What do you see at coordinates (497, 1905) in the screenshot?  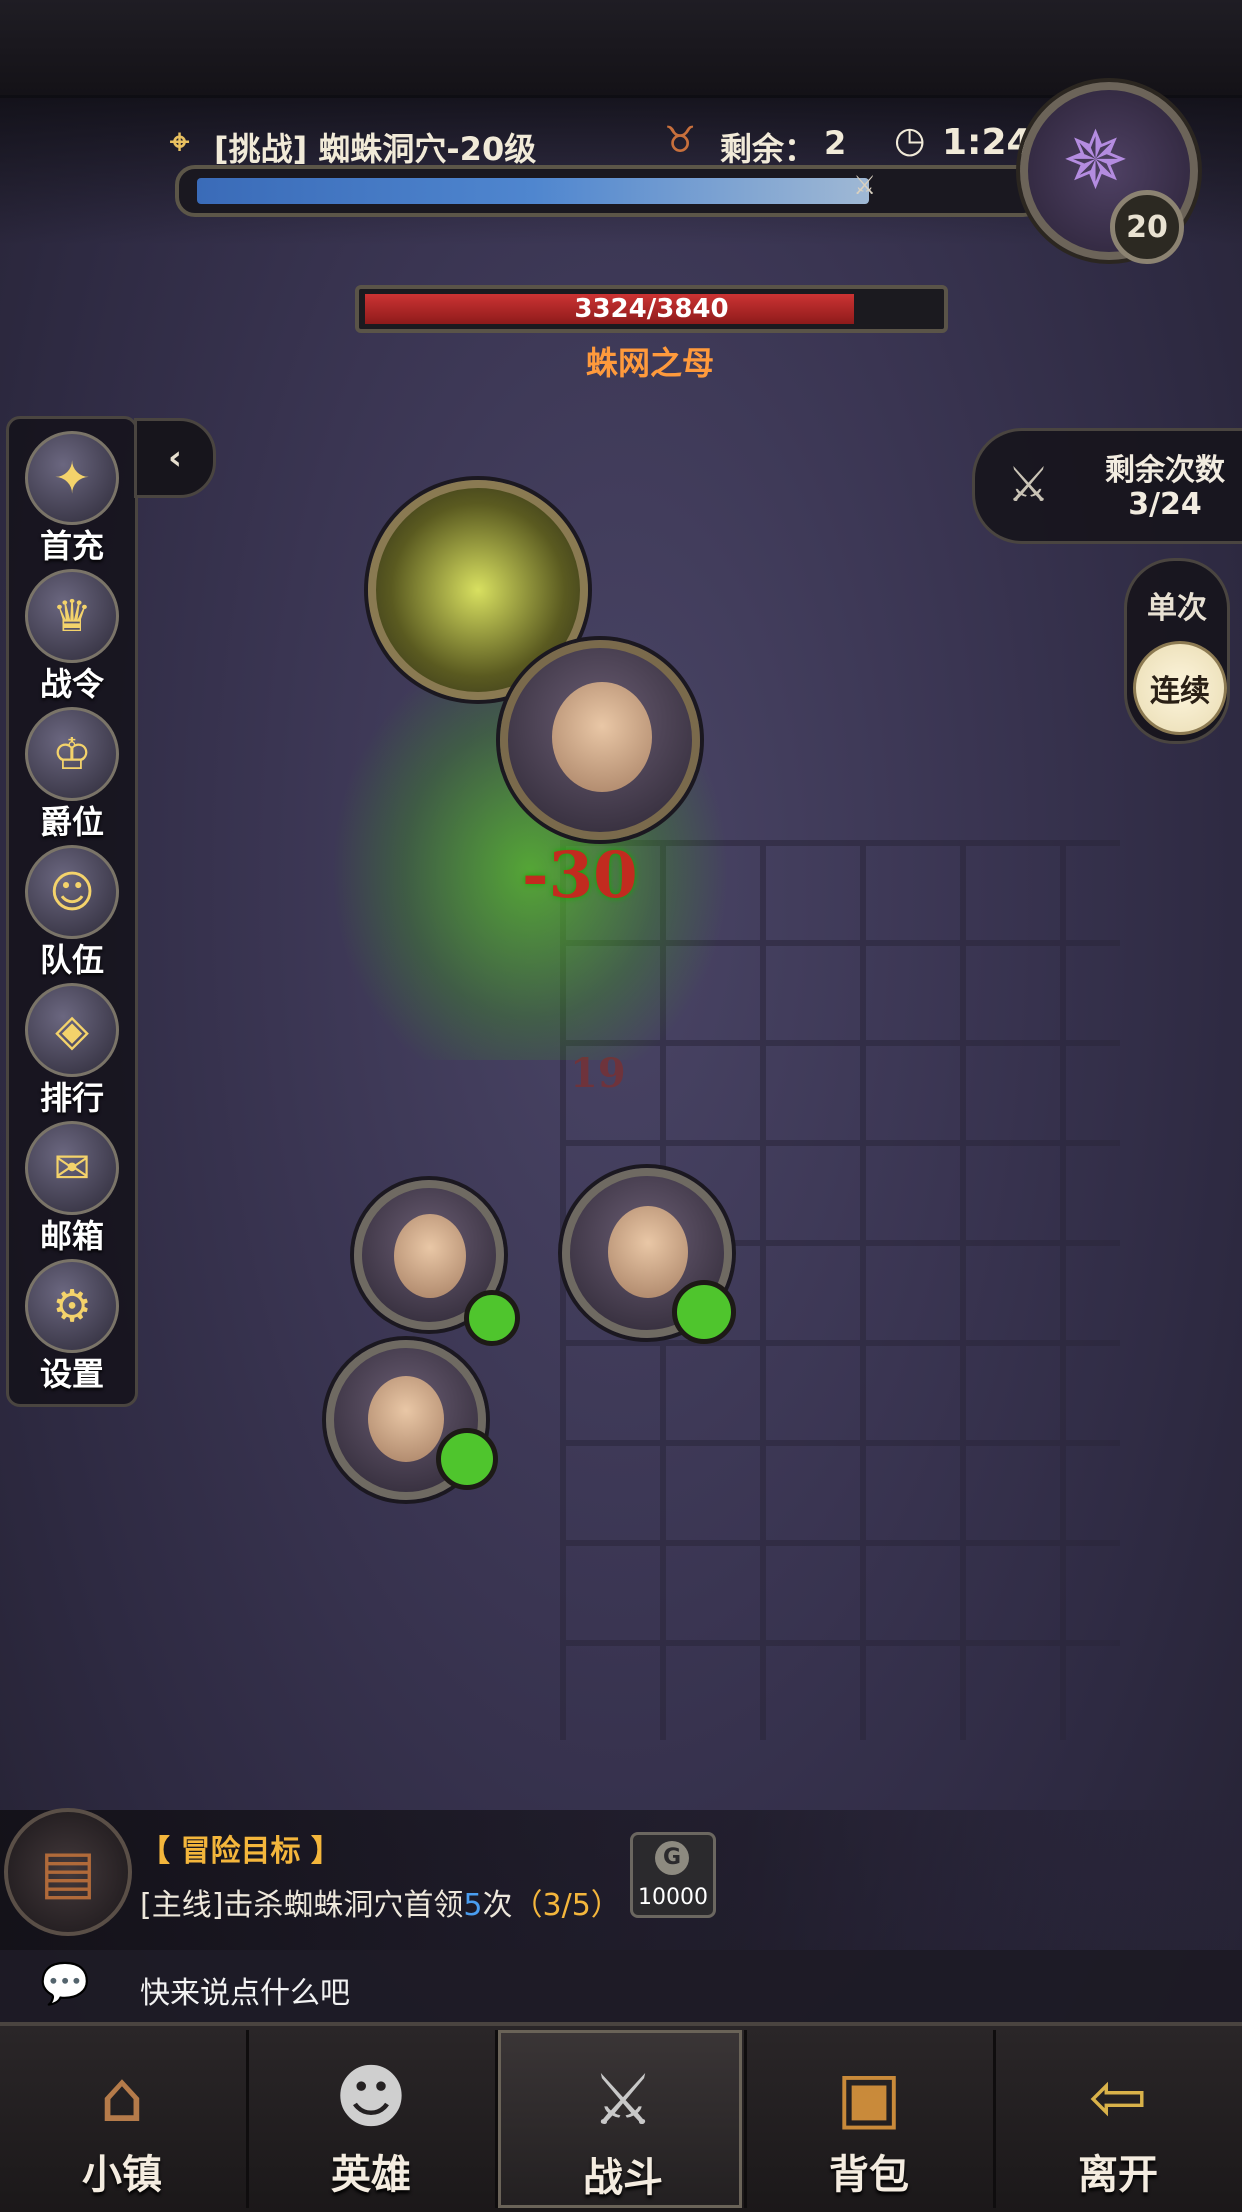 I see `quest-desc-suffix: 次` at bounding box center [497, 1905].